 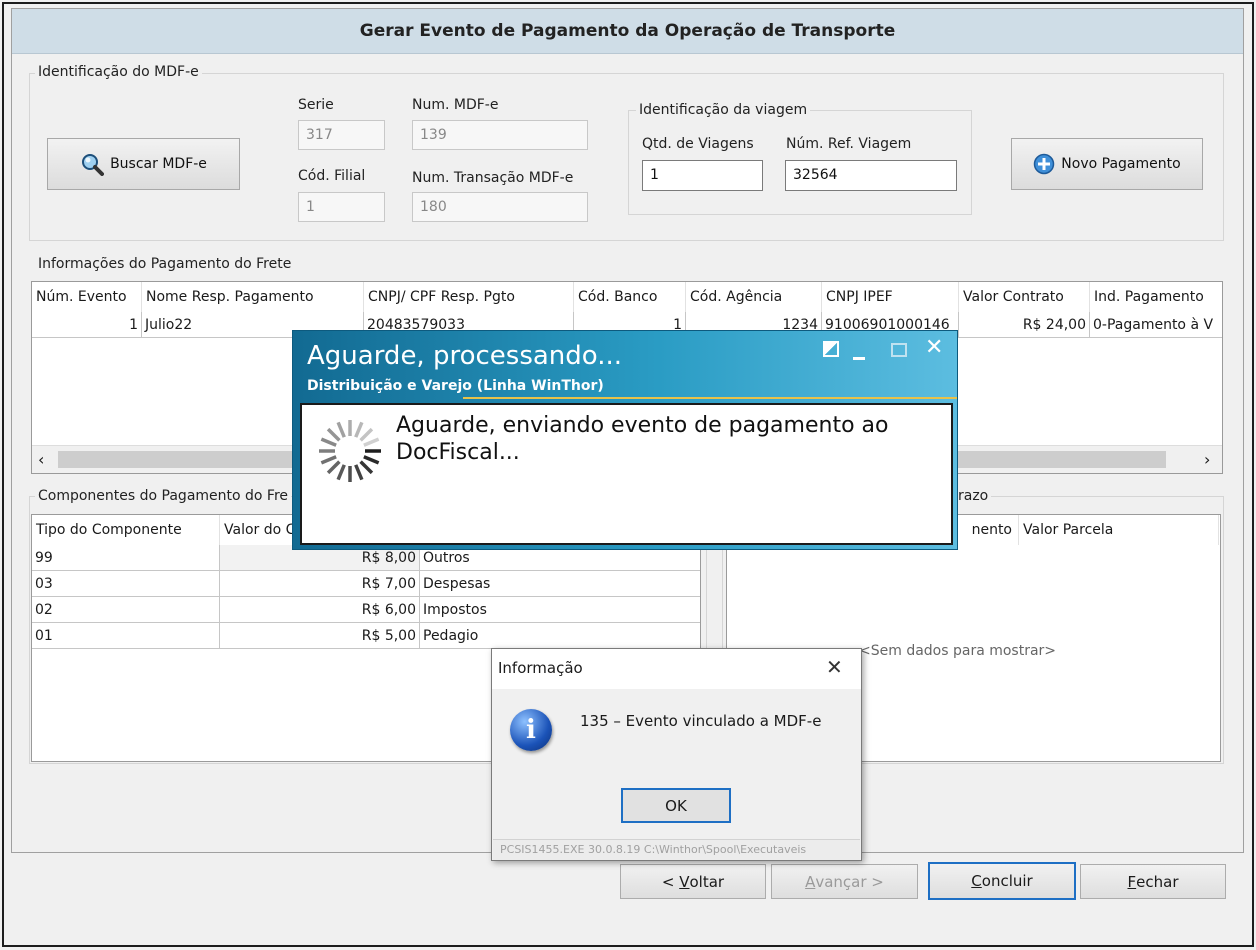 I want to click on cell-tipo: 01, so click(x=126, y=636).